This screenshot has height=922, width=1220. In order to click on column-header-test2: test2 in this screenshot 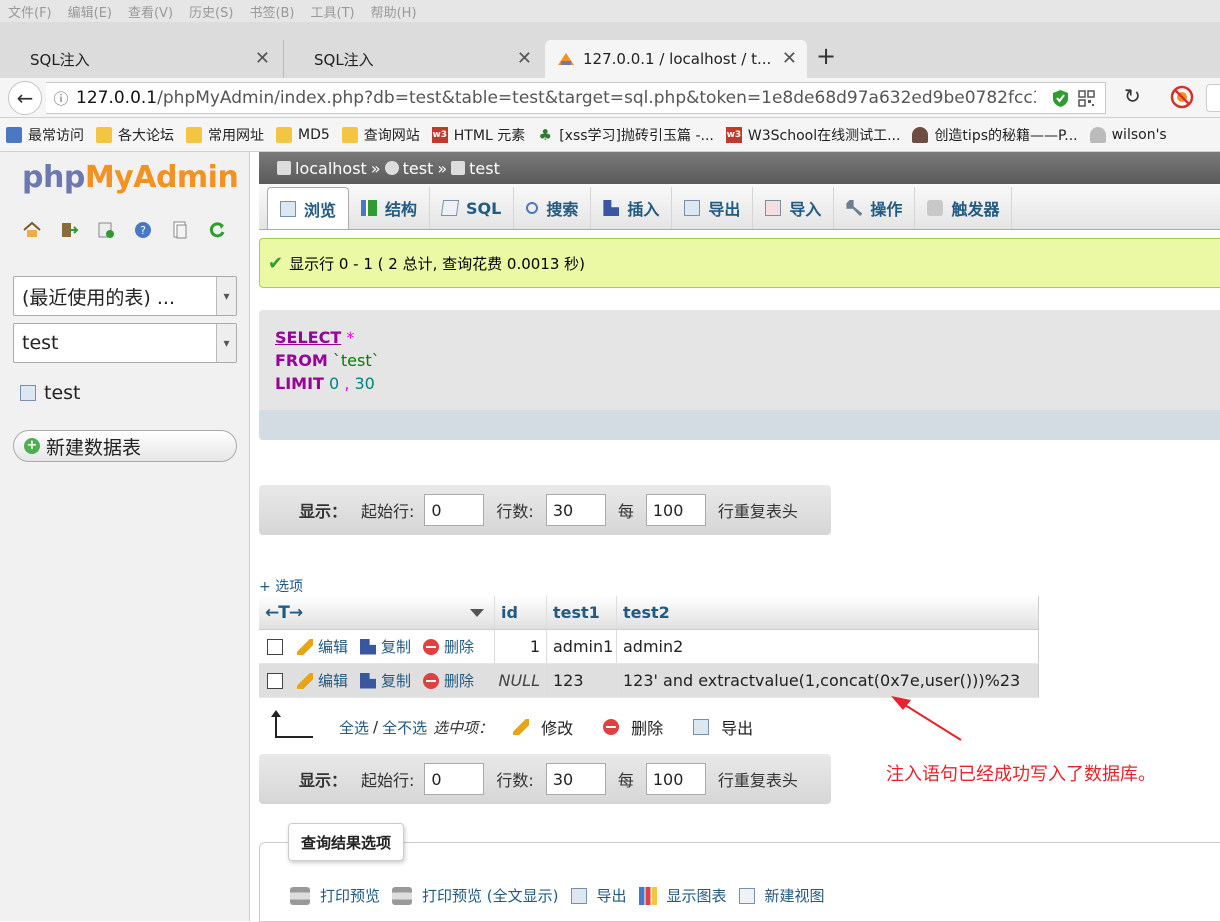, I will do `click(828, 612)`.